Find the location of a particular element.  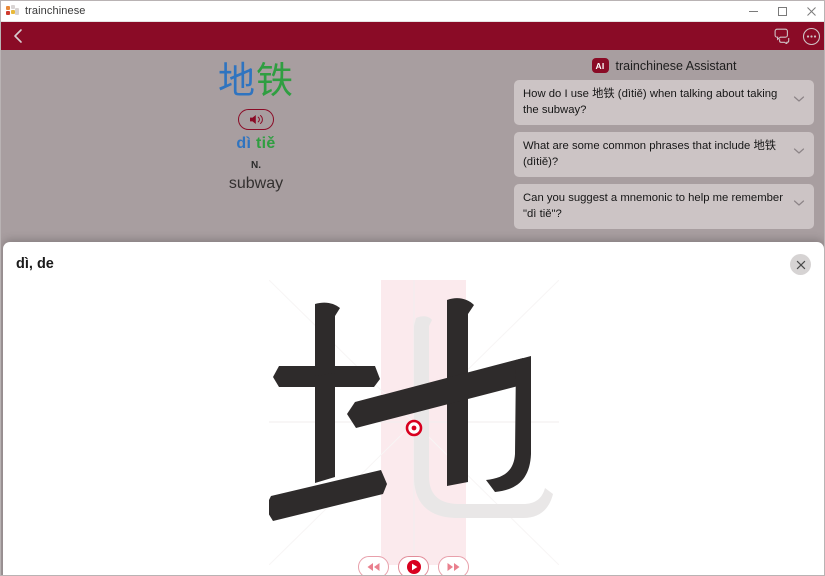

word-hanzi: 地铁 is located at coordinates (256, 81).